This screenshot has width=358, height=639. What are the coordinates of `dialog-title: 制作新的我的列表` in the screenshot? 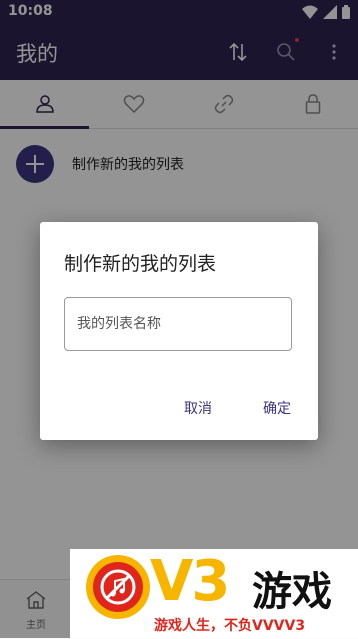 It's located at (140, 262).